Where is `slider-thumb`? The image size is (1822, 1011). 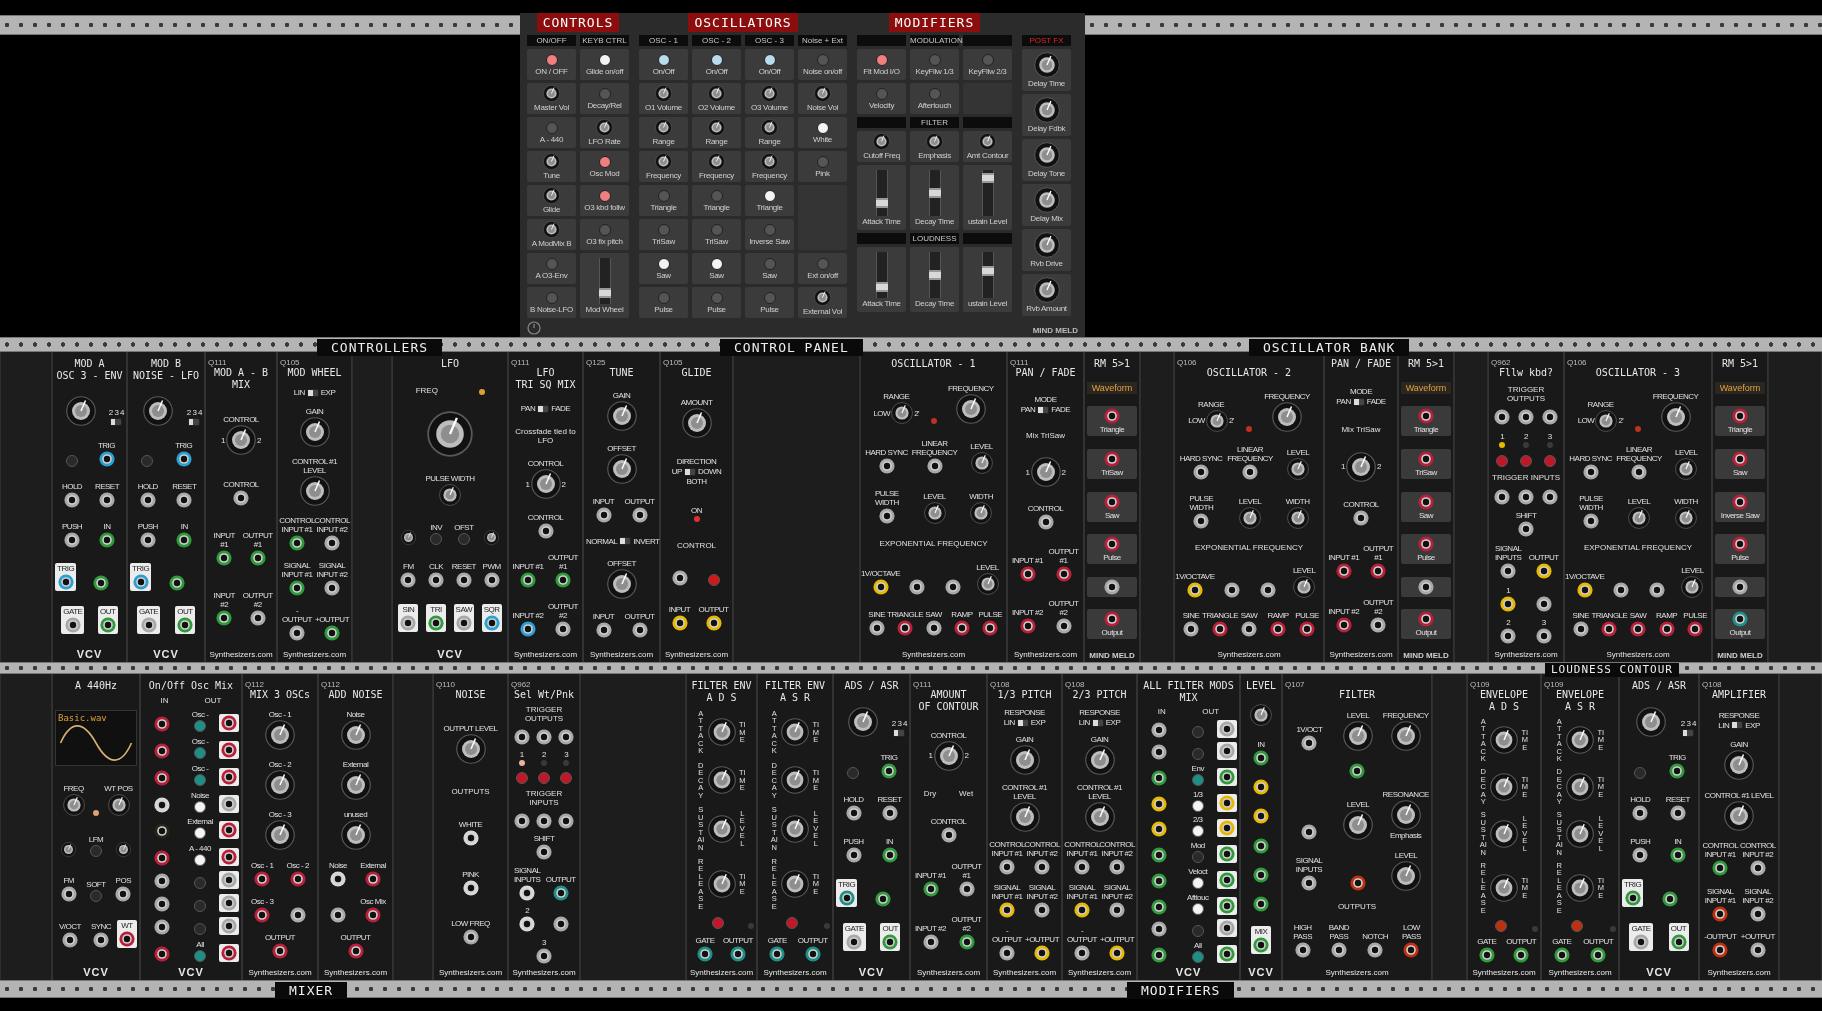
slider-thumb is located at coordinates (604, 293).